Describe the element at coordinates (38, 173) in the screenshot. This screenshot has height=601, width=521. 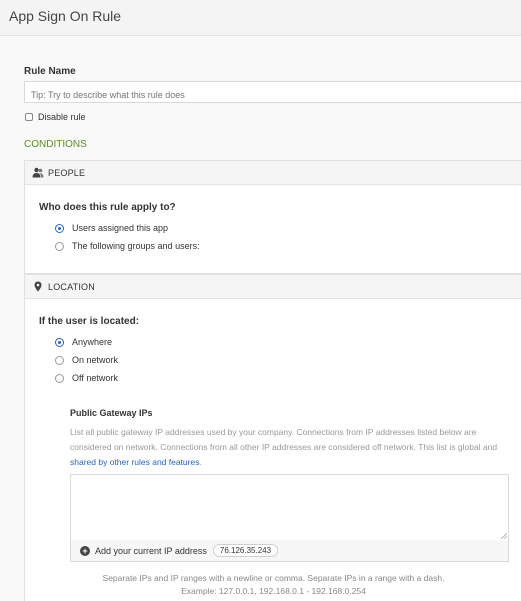
I see `people-icon` at that location.